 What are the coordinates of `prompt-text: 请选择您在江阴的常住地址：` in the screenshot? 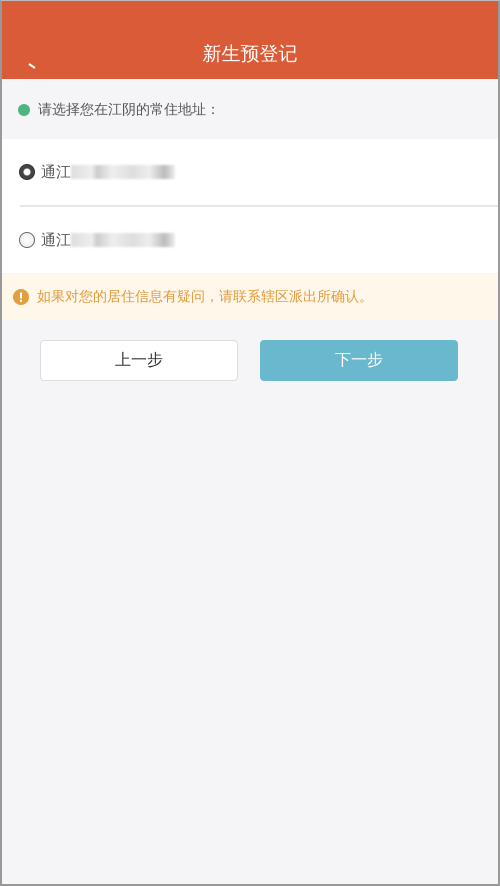 It's located at (129, 110).